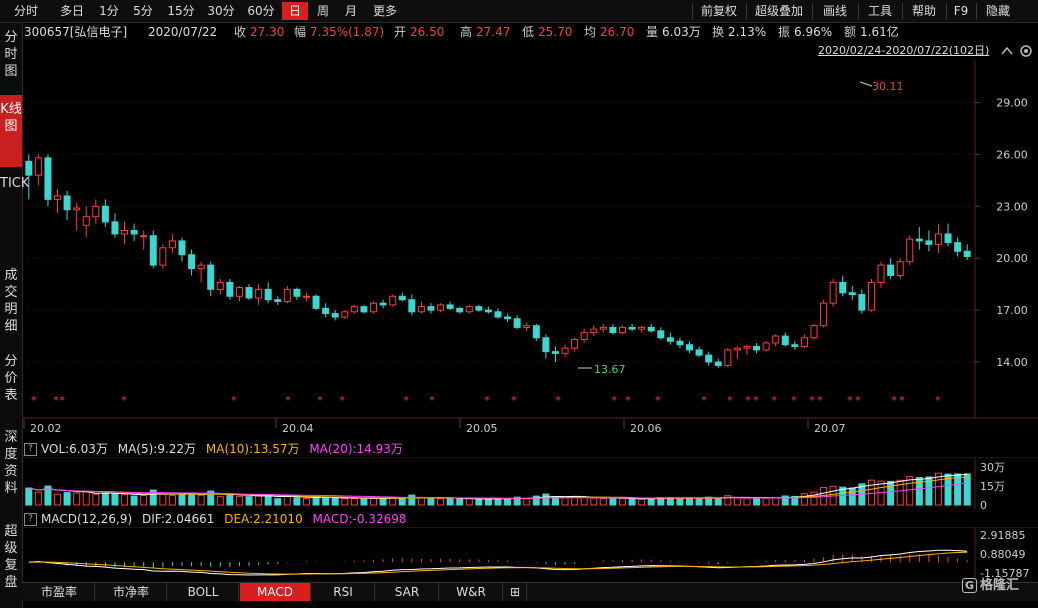 Image resolution: width=1038 pixels, height=608 pixels. Describe the element at coordinates (961, 11) in the screenshot. I see `toolbar-right-5: F9` at that location.